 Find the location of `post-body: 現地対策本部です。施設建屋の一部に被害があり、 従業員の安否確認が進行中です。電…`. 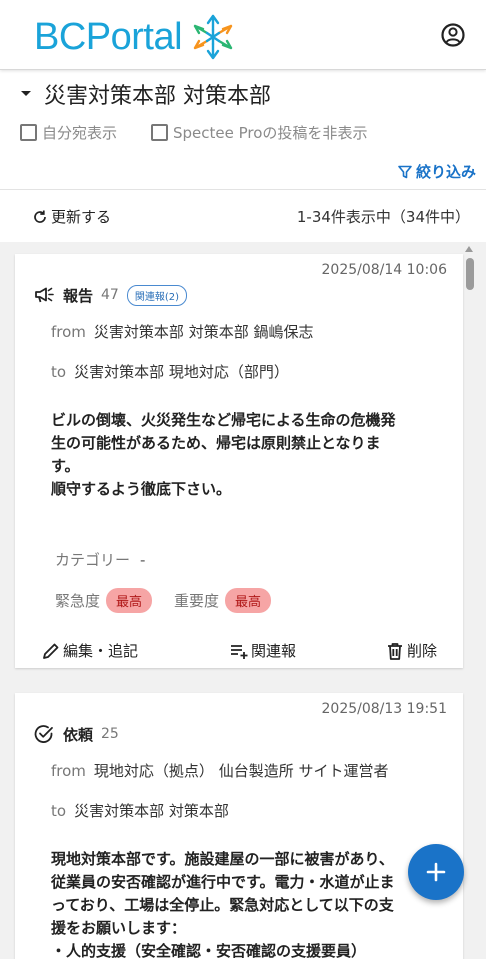

post-body: 現地対策本部です。施設建屋の一部に被害があり、 従業員の安否確認が進行中です。電… is located at coordinates (241, 903).